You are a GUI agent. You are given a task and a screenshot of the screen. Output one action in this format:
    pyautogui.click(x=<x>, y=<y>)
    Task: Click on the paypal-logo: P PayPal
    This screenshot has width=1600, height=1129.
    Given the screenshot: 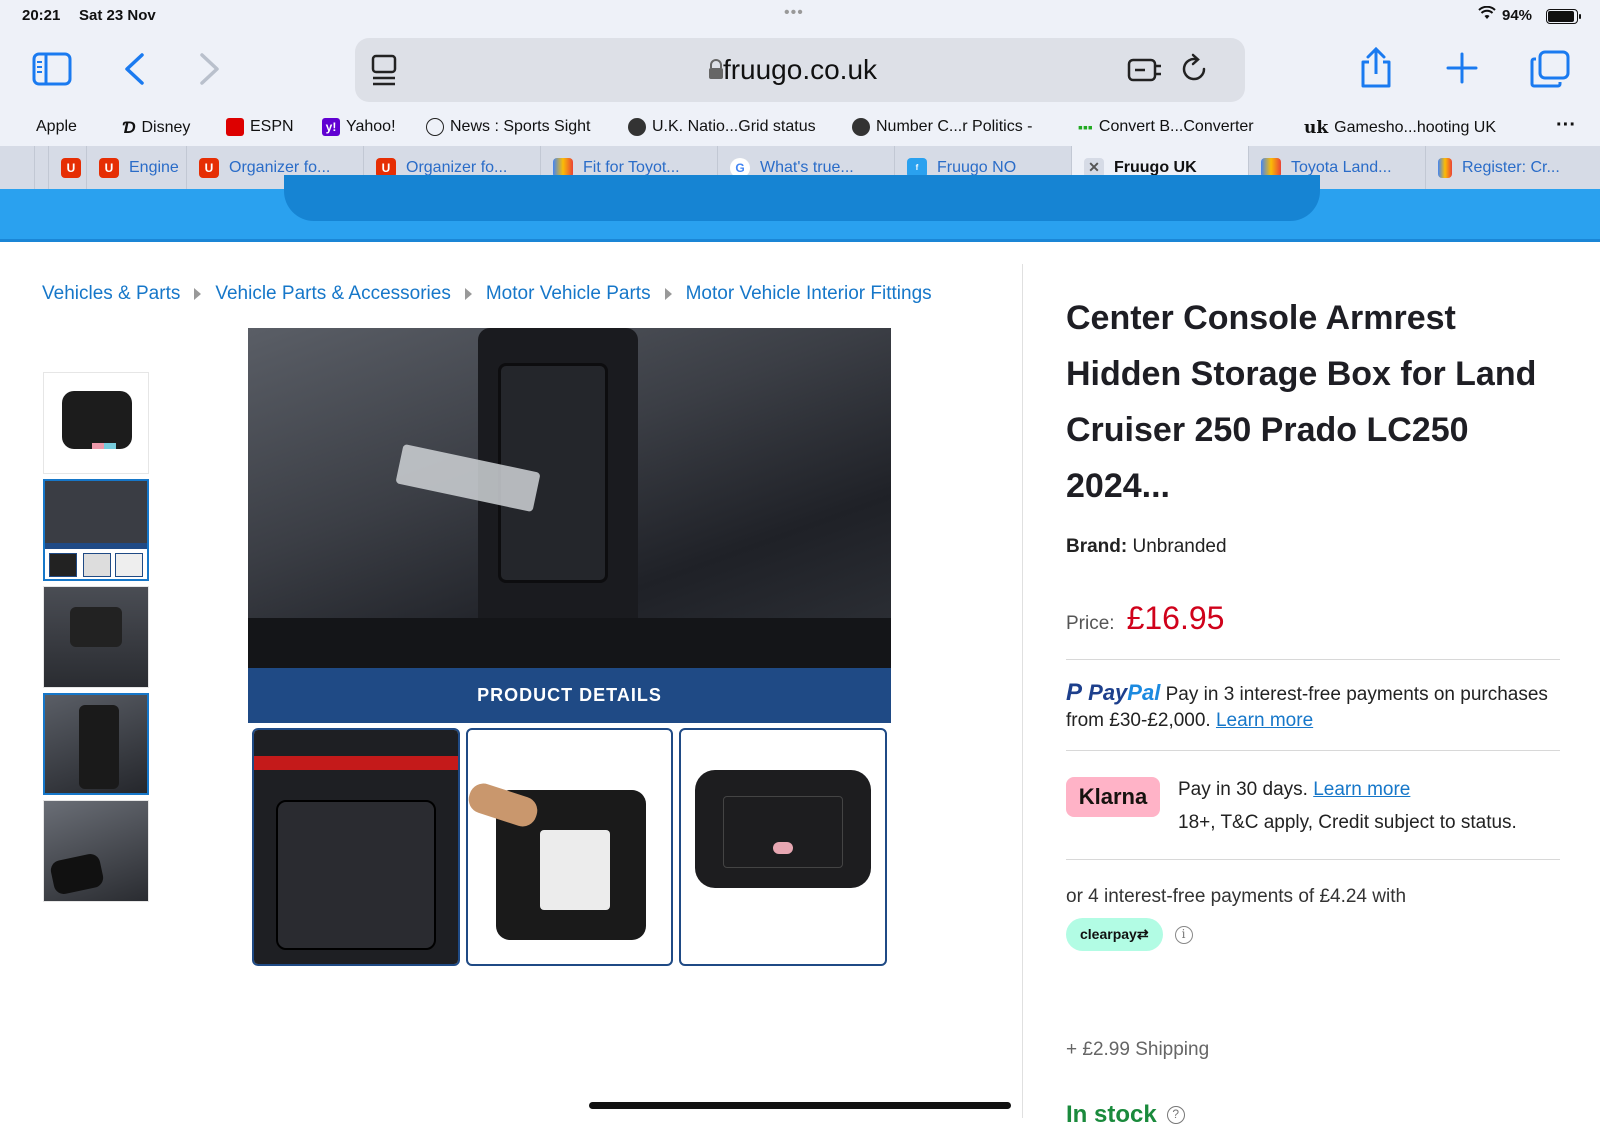 What is the action you would take?
    pyautogui.click(x=1113, y=692)
    